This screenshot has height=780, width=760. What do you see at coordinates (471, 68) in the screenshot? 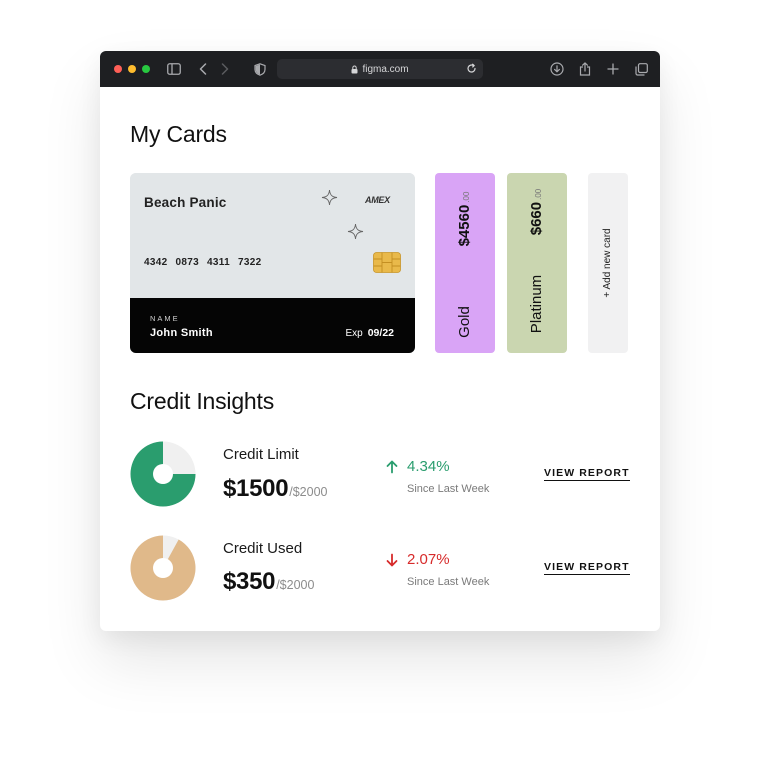
I see `reload-icon` at bounding box center [471, 68].